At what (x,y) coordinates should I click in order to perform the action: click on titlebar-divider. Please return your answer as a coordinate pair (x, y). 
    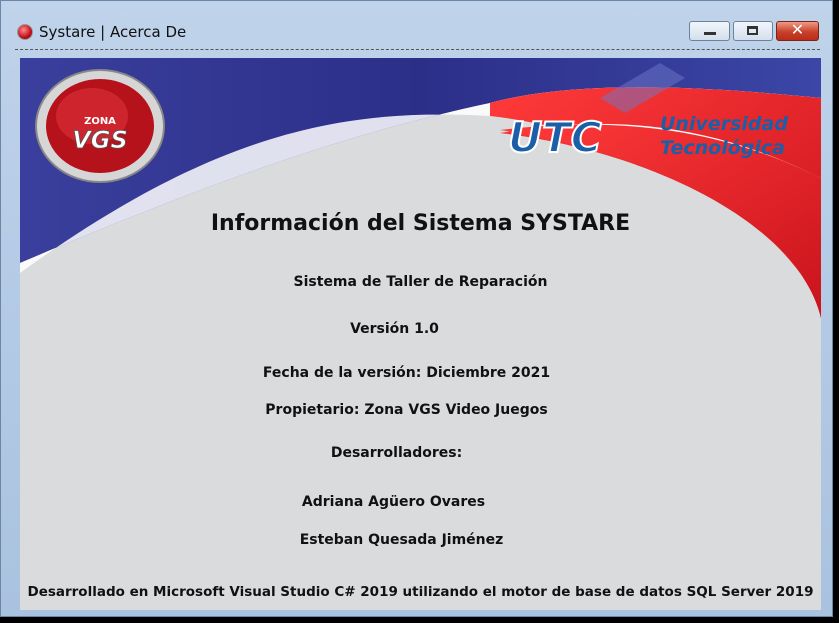
    Looking at the image, I should click on (417, 49).